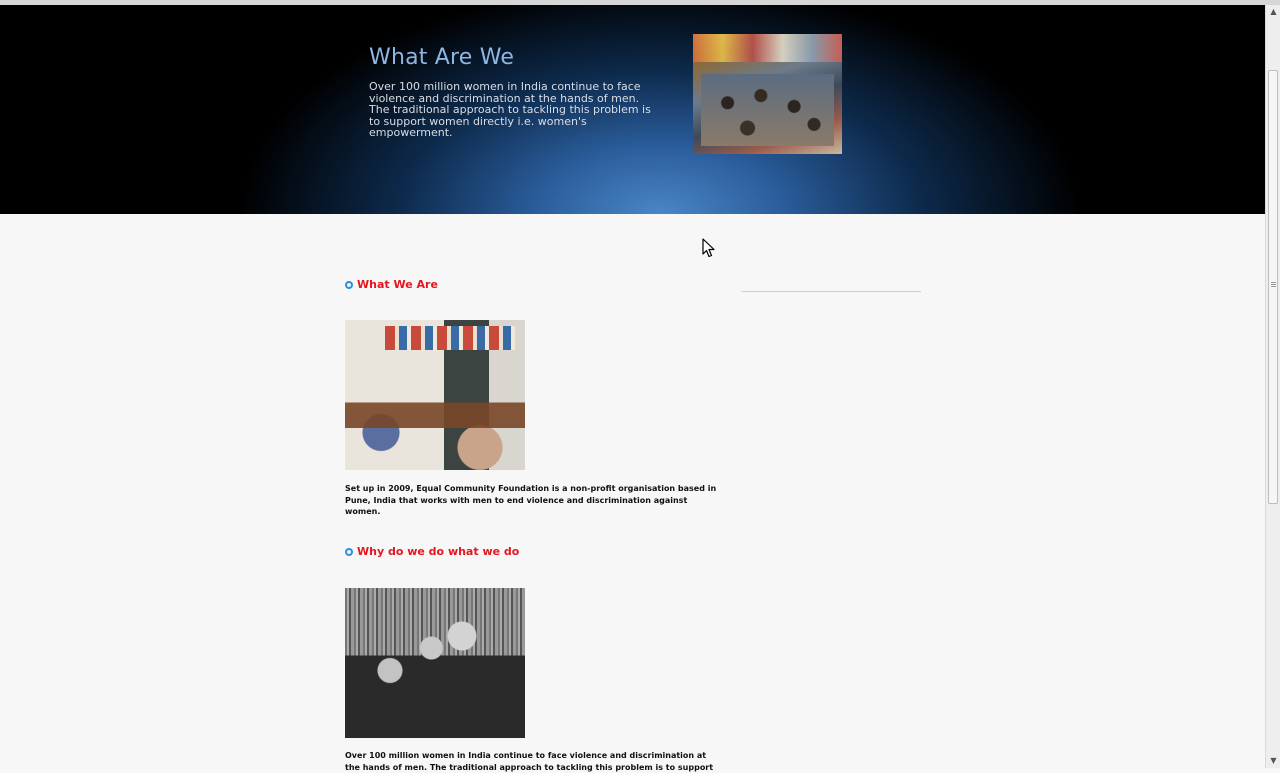 The height and width of the screenshot is (773, 1280). I want to click on mouse-cursor-icon, so click(708, 248).